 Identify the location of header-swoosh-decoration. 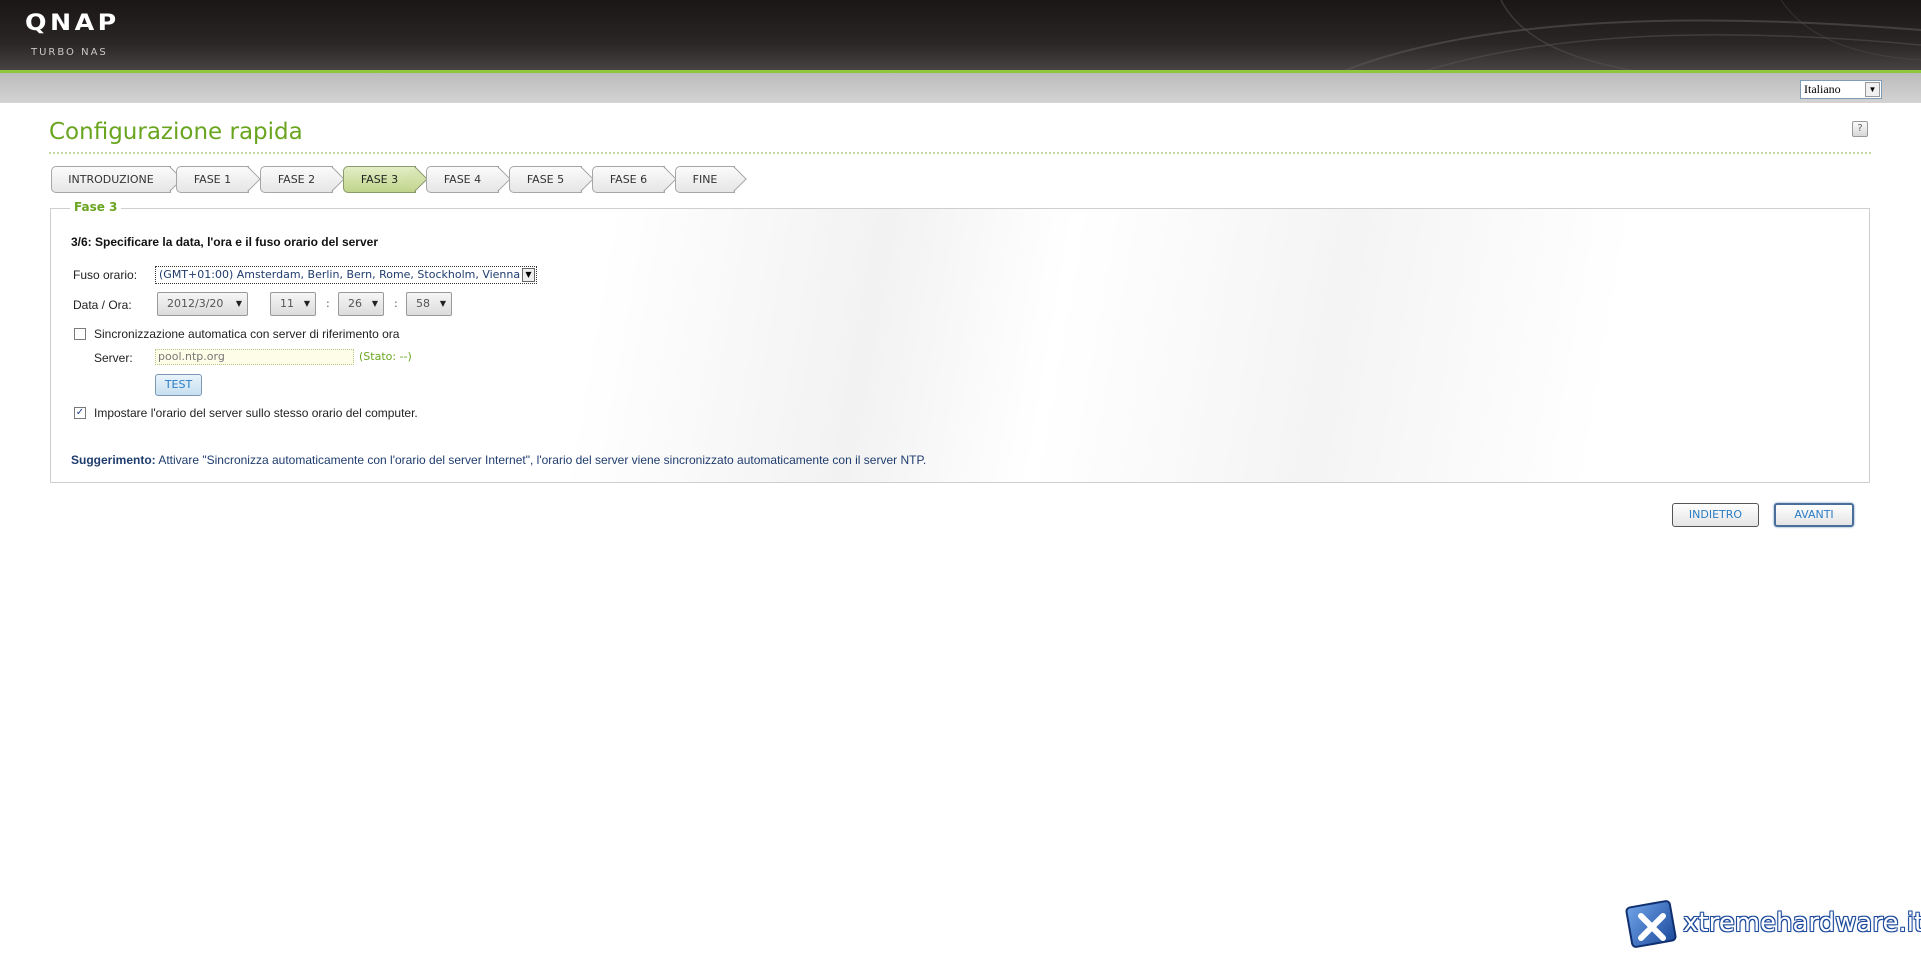
(1630, 36).